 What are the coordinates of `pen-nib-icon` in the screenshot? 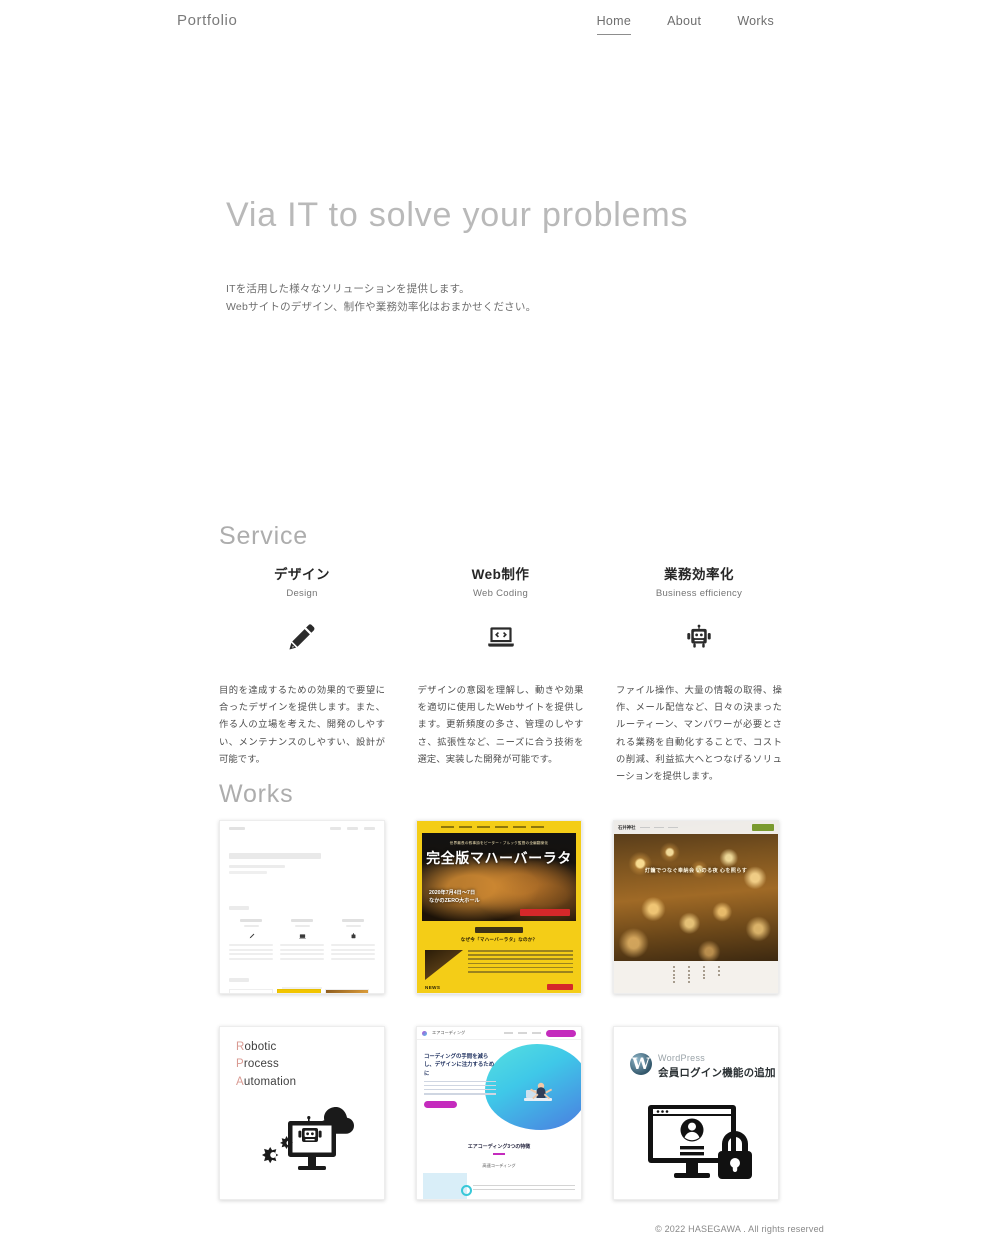 It's located at (302, 637).